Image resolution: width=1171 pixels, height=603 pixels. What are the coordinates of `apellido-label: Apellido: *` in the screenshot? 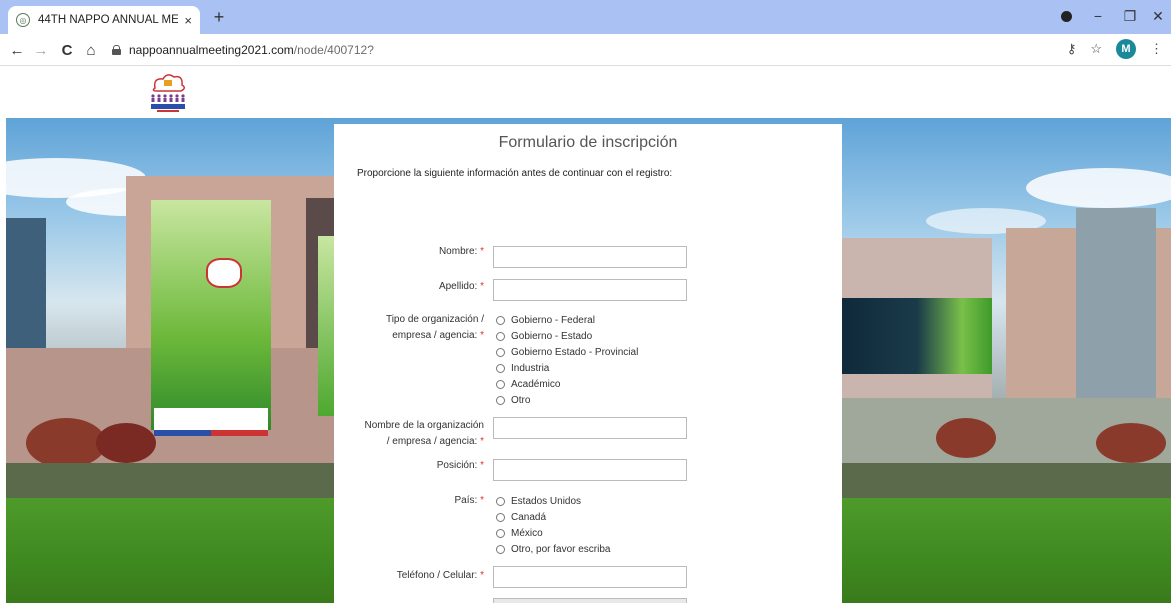 It's located at (461, 286).